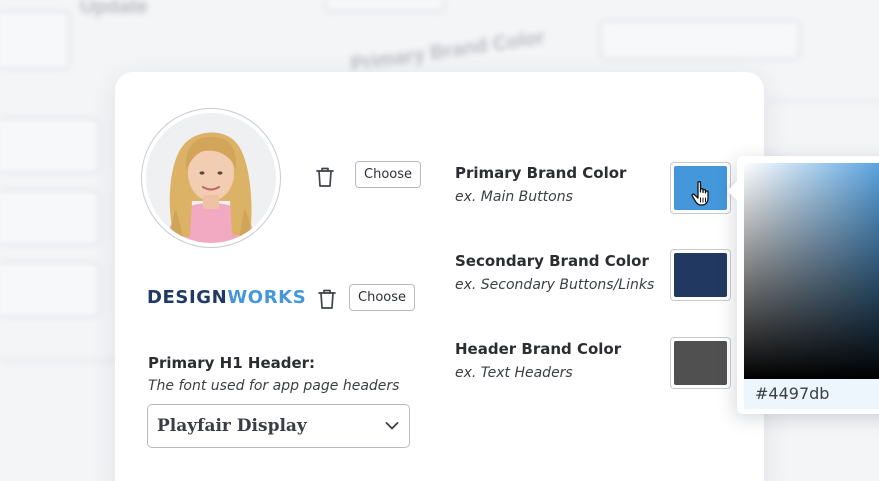  Describe the element at coordinates (555, 285) in the screenshot. I see `secondary-color-hint: ex. Secondary Buttons/Links` at that location.